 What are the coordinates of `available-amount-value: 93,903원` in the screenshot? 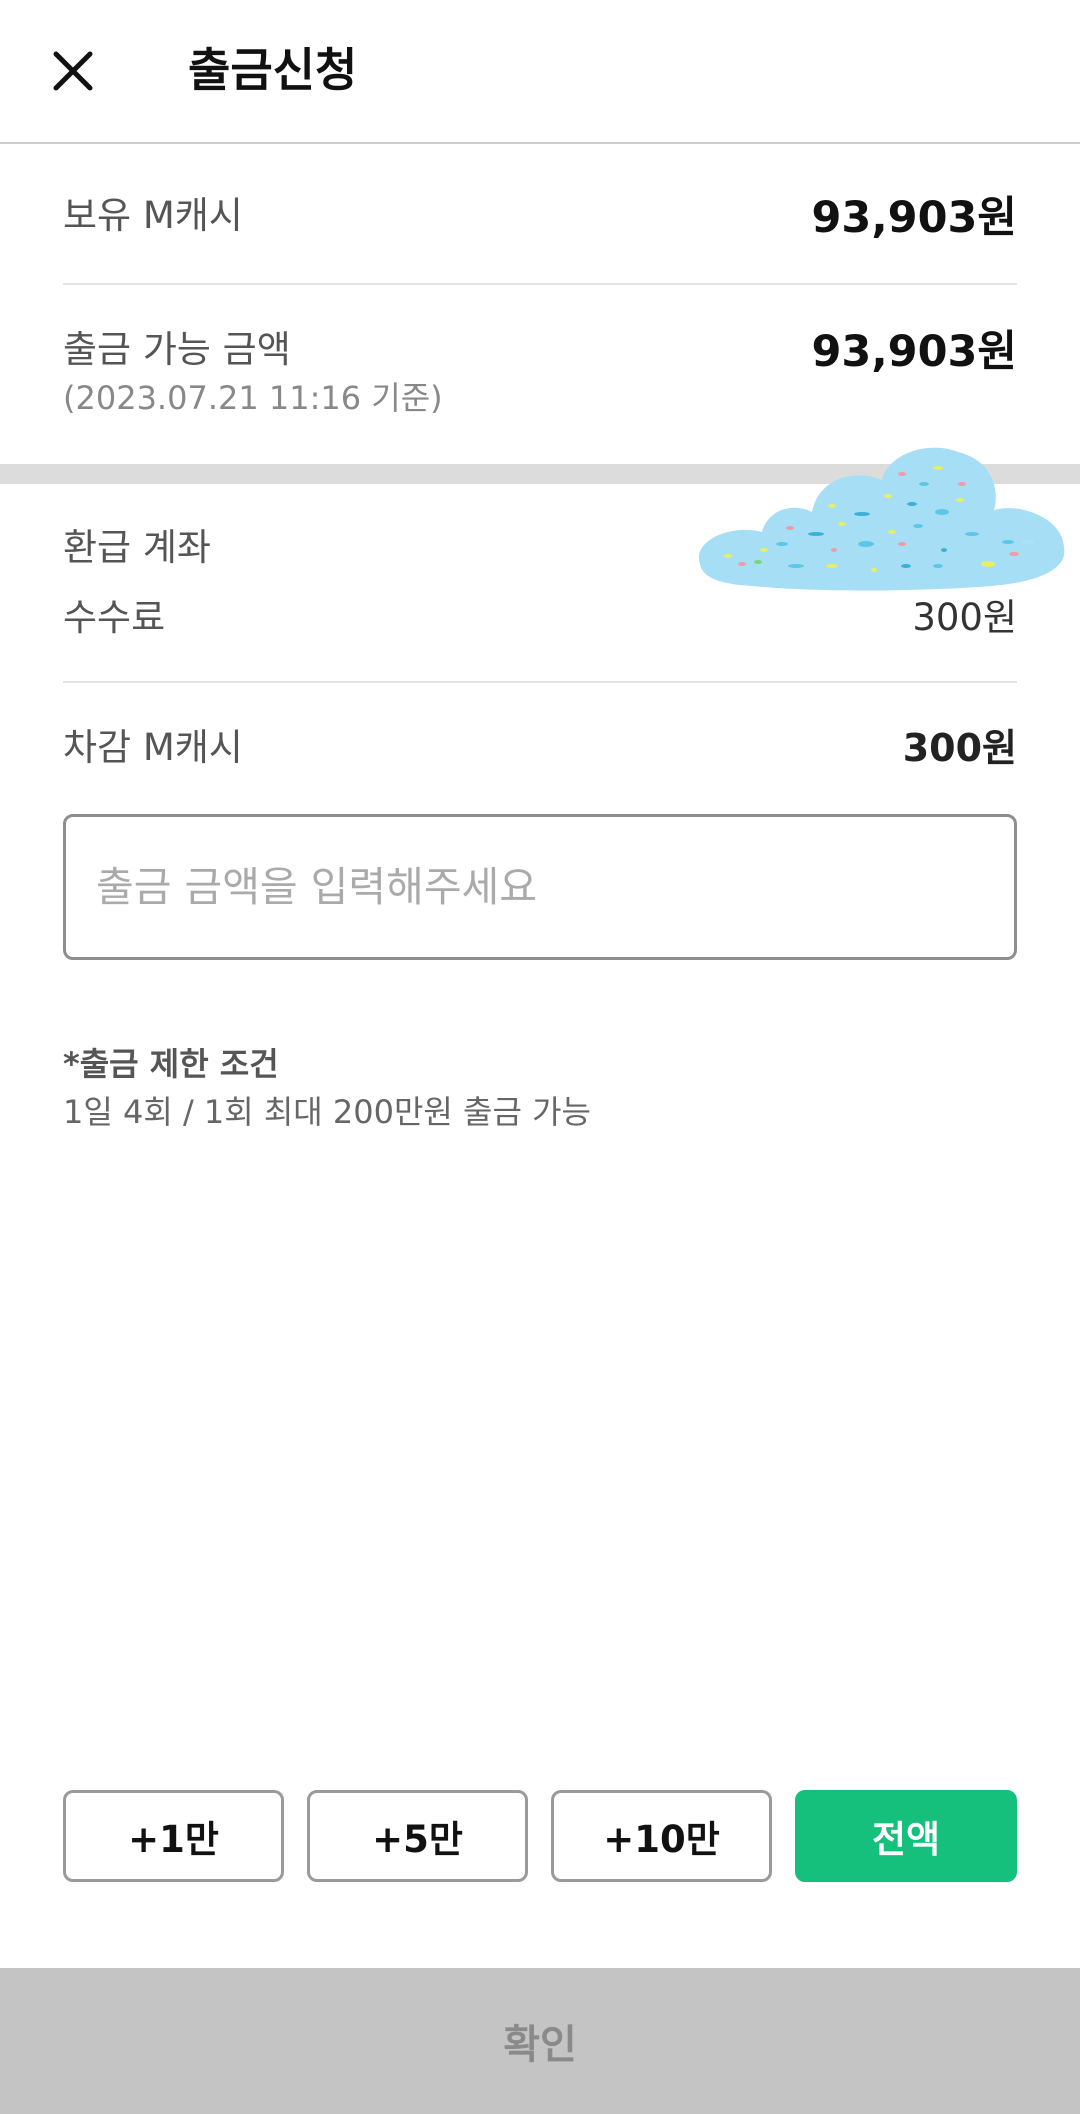 It's located at (914, 352).